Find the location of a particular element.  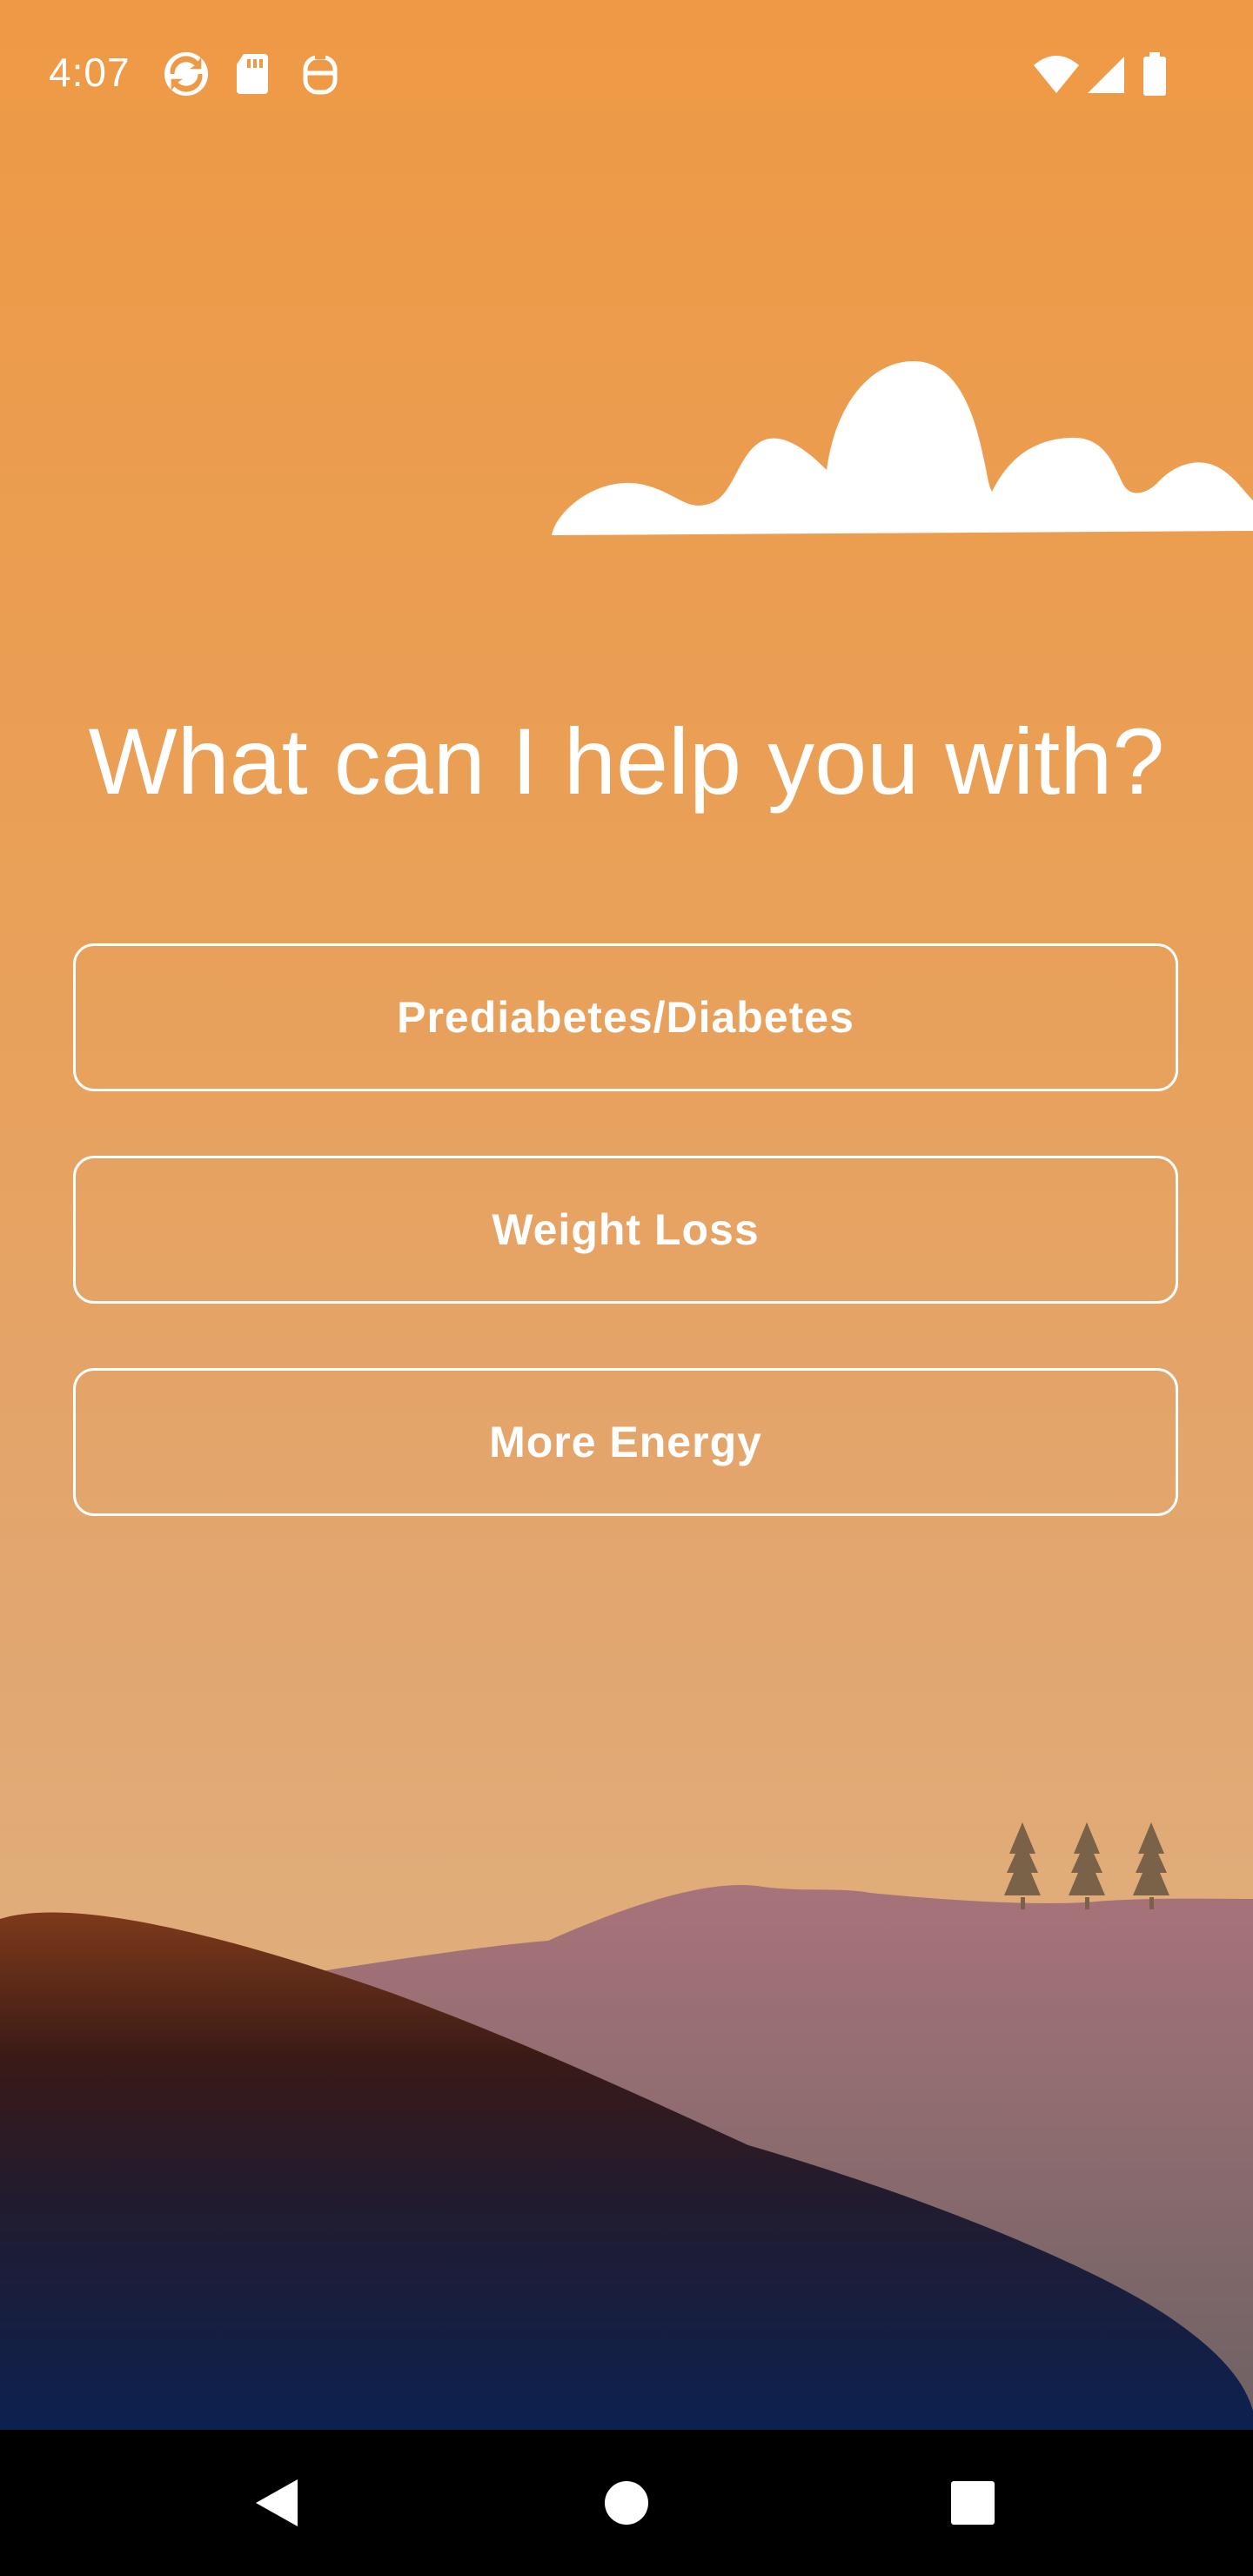

option-label: Prediabetes/Diabetes is located at coordinates (625, 1018).